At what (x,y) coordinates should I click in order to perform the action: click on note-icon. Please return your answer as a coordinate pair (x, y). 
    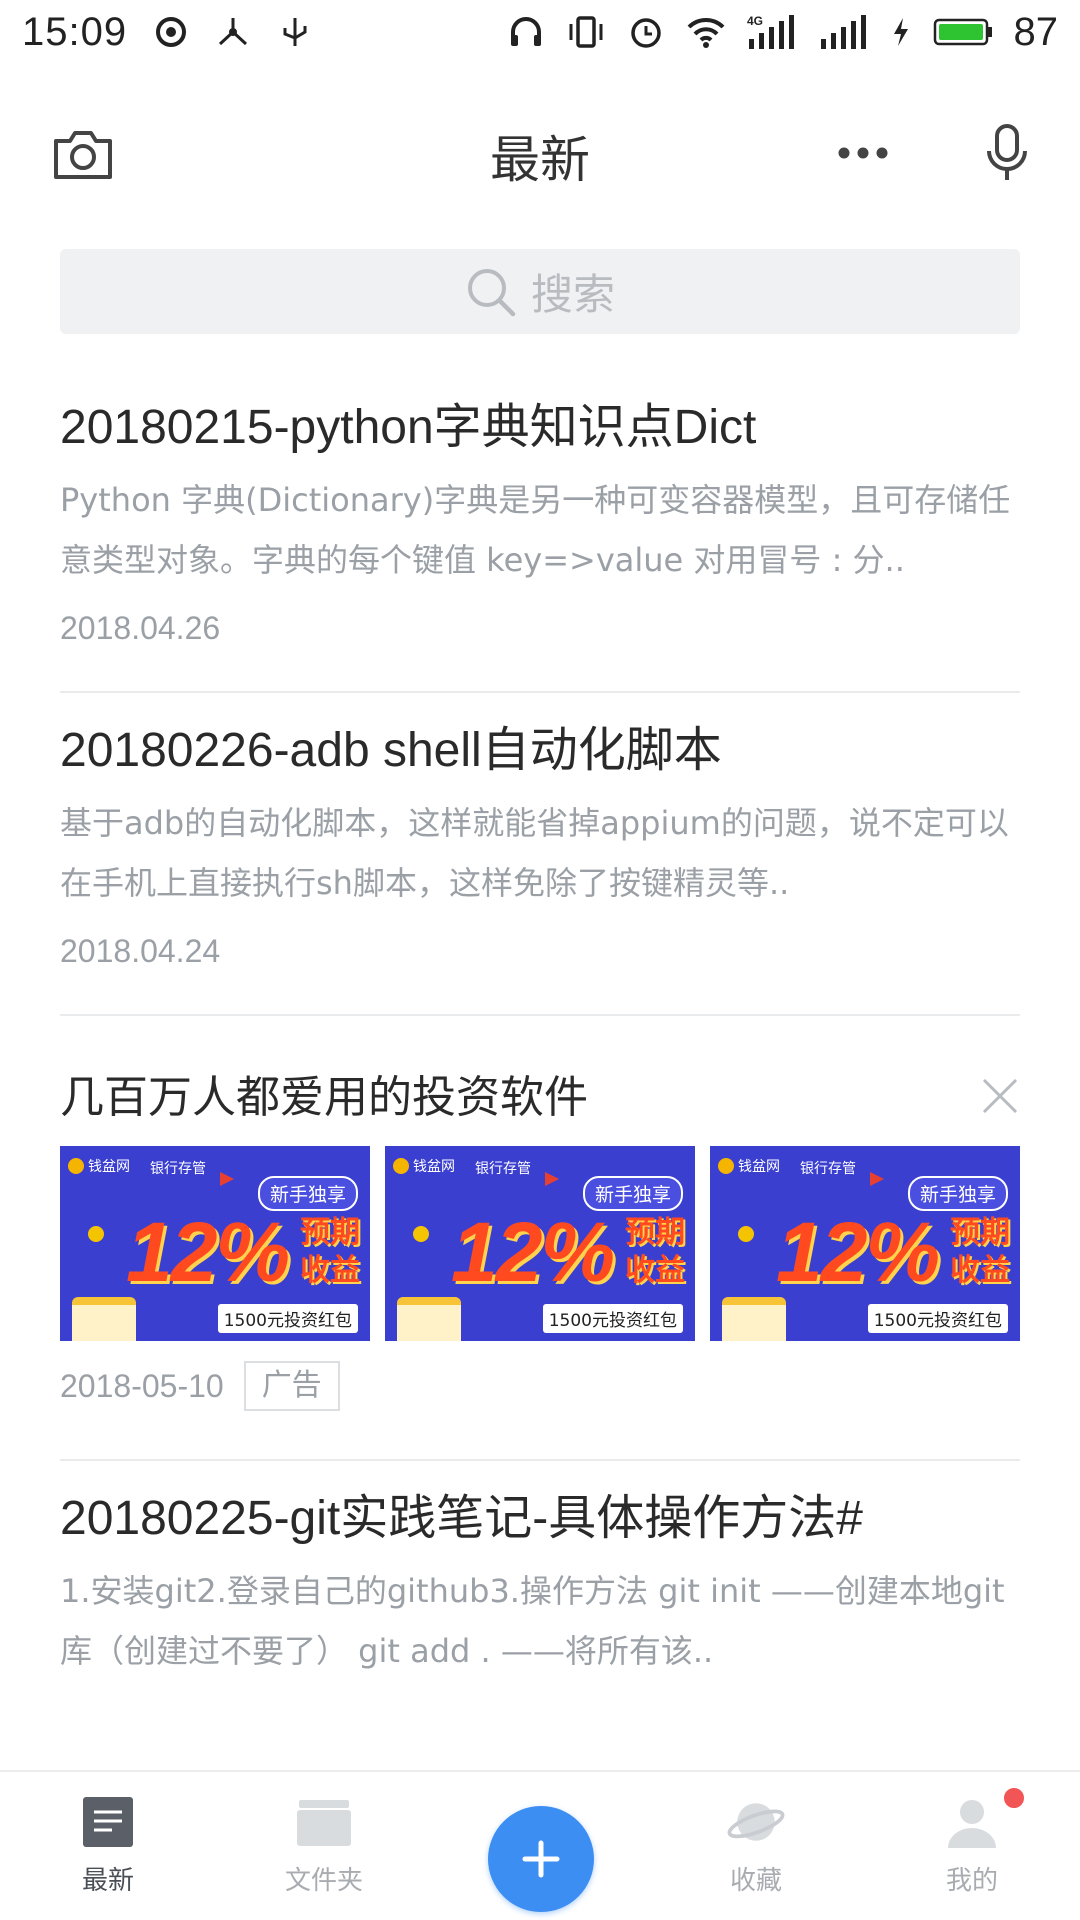
    Looking at the image, I should click on (108, 1822).